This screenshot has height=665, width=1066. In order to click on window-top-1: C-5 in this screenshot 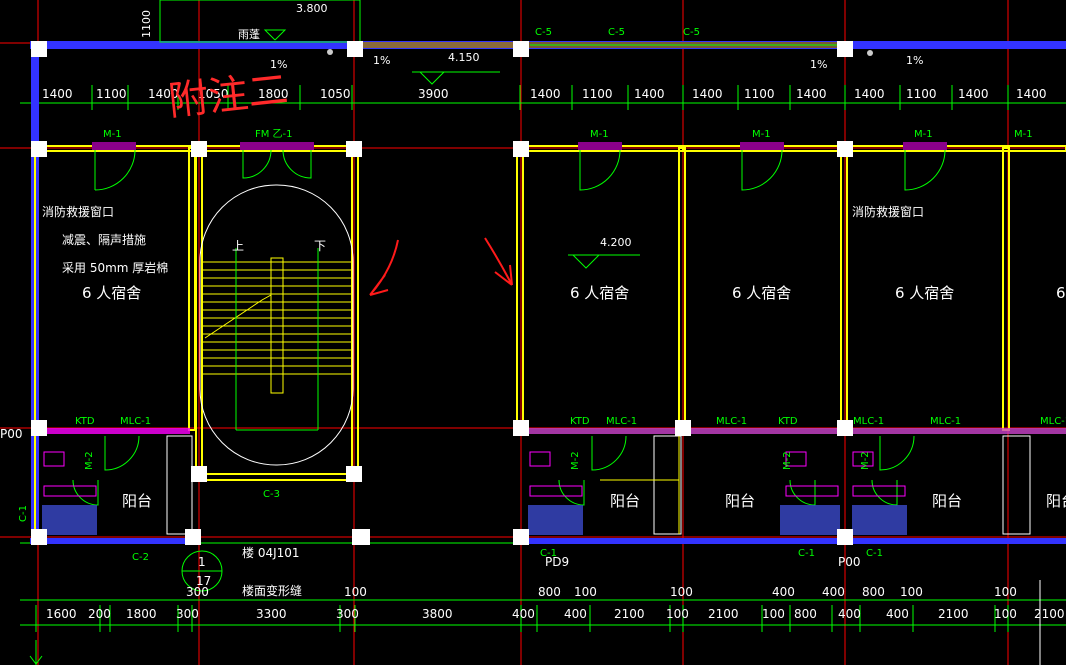, I will do `click(543, 32)`.